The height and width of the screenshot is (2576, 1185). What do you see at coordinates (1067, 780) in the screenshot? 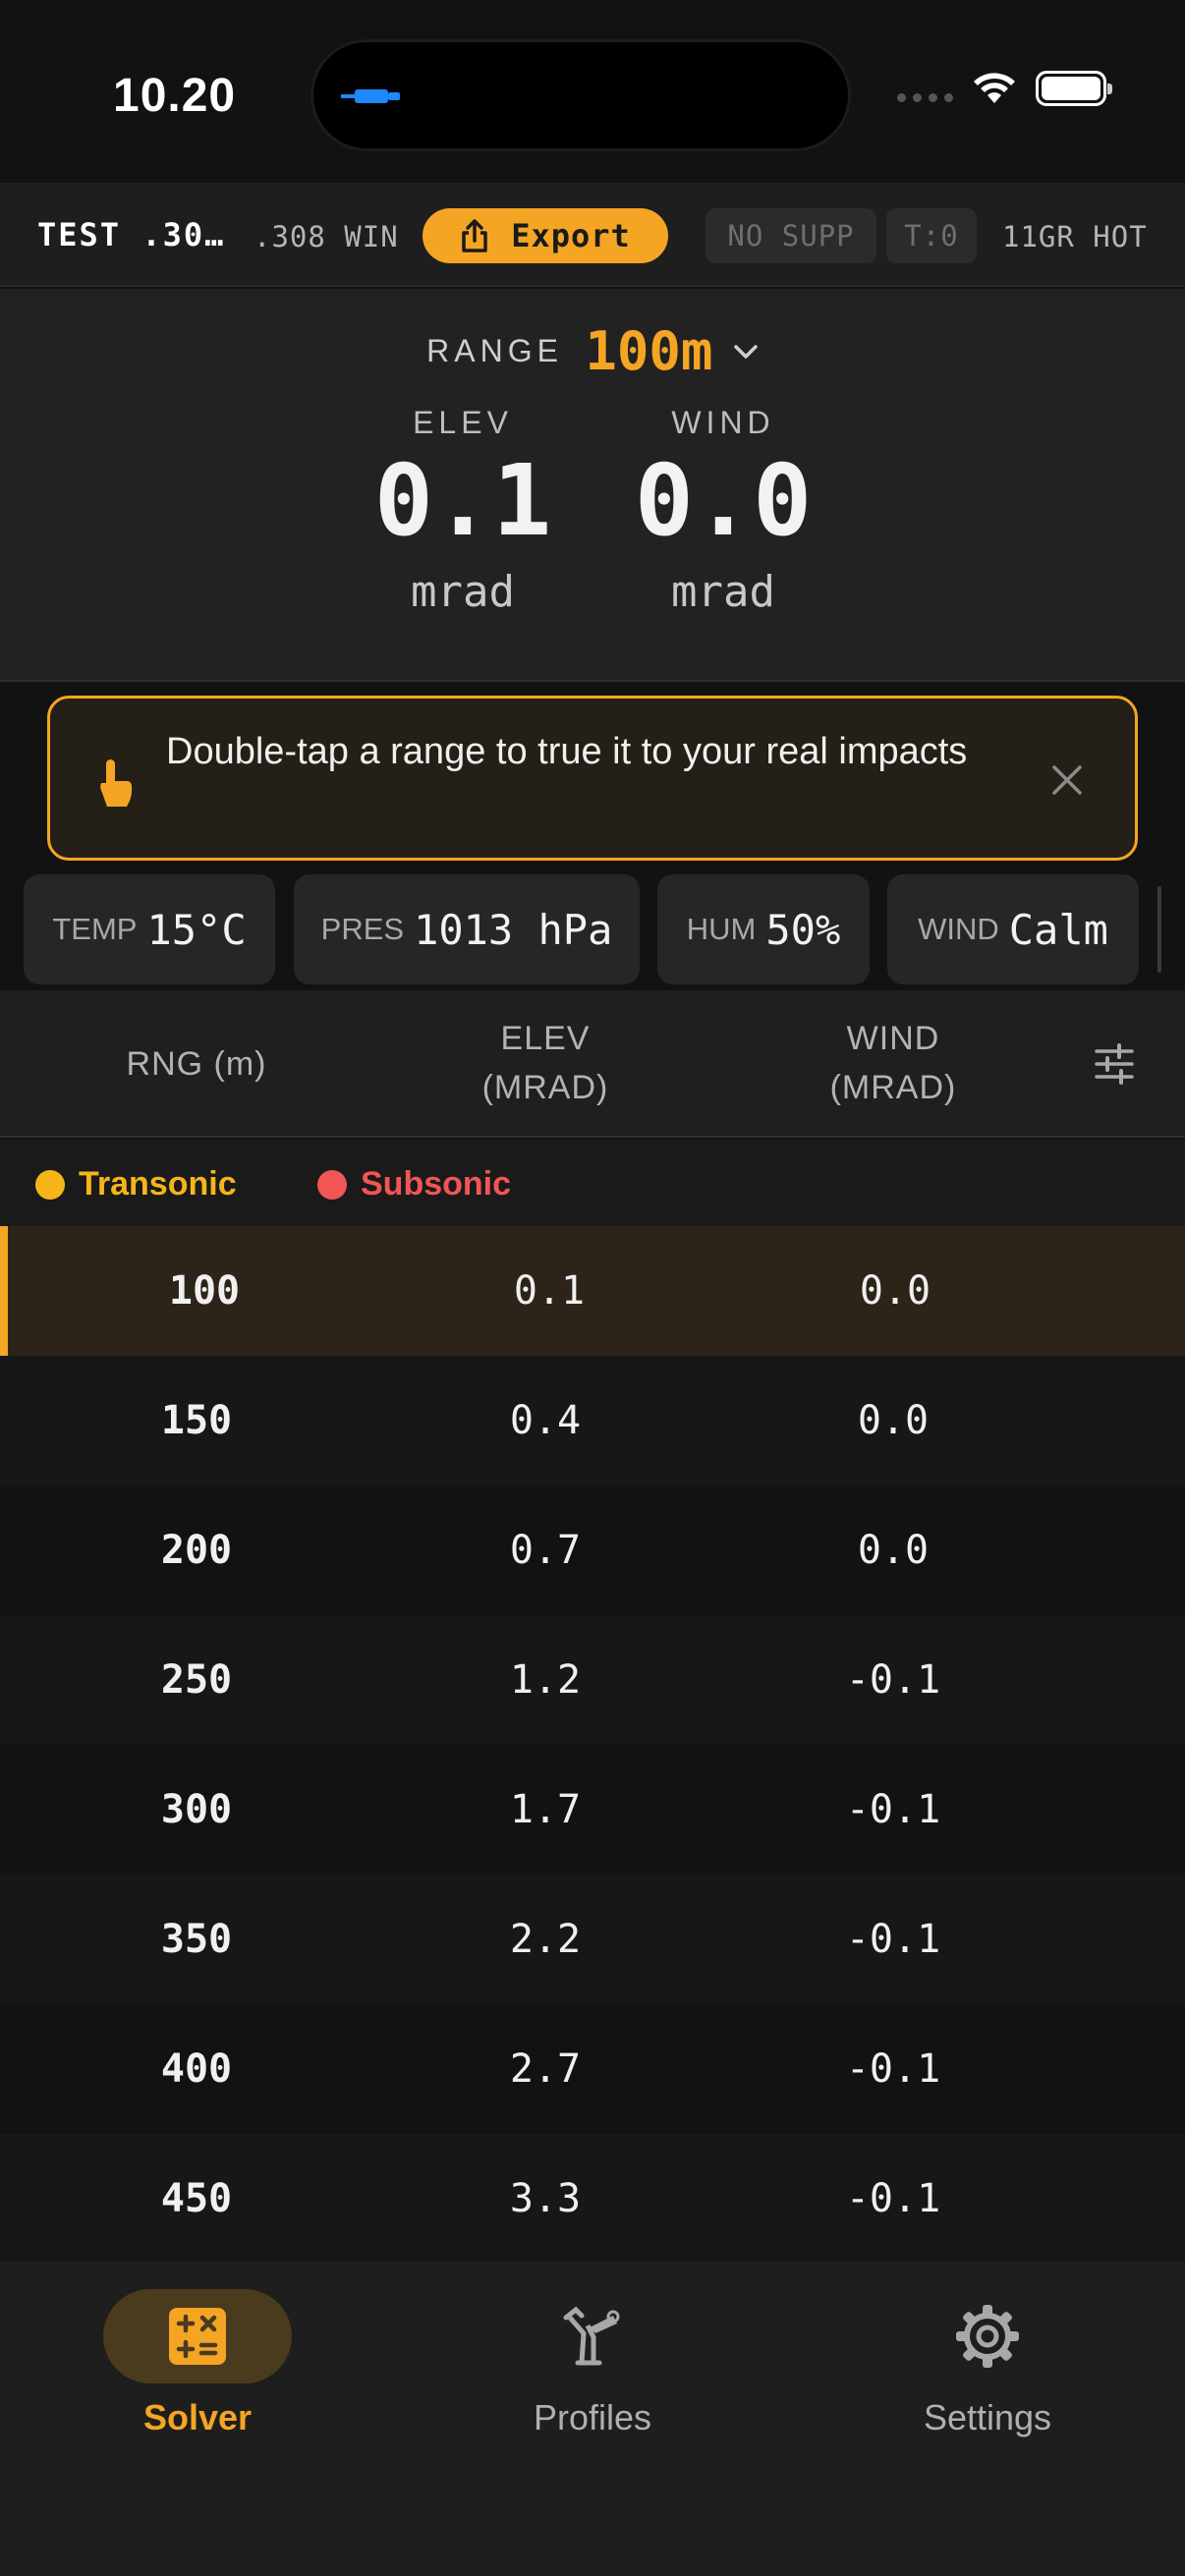
I see `close-icon` at bounding box center [1067, 780].